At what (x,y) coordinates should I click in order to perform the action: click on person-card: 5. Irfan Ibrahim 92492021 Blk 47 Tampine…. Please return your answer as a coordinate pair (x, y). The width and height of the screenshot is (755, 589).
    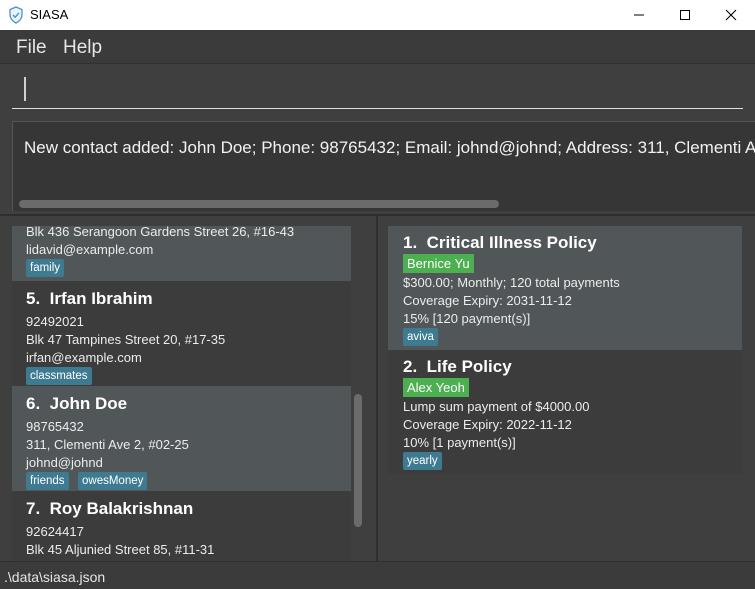
    Looking at the image, I should click on (181, 333).